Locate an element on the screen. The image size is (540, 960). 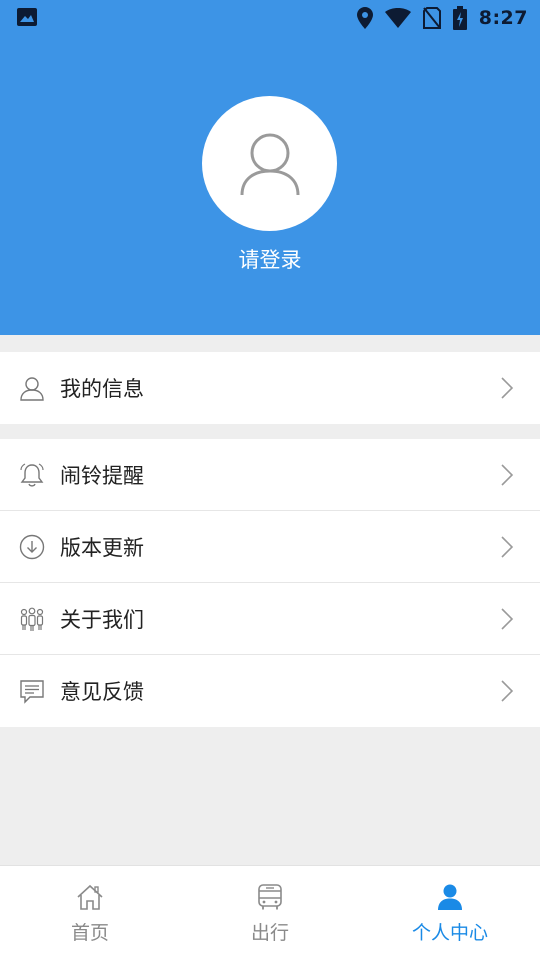
menu-item-label: 我的信息 is located at coordinates (102, 389).